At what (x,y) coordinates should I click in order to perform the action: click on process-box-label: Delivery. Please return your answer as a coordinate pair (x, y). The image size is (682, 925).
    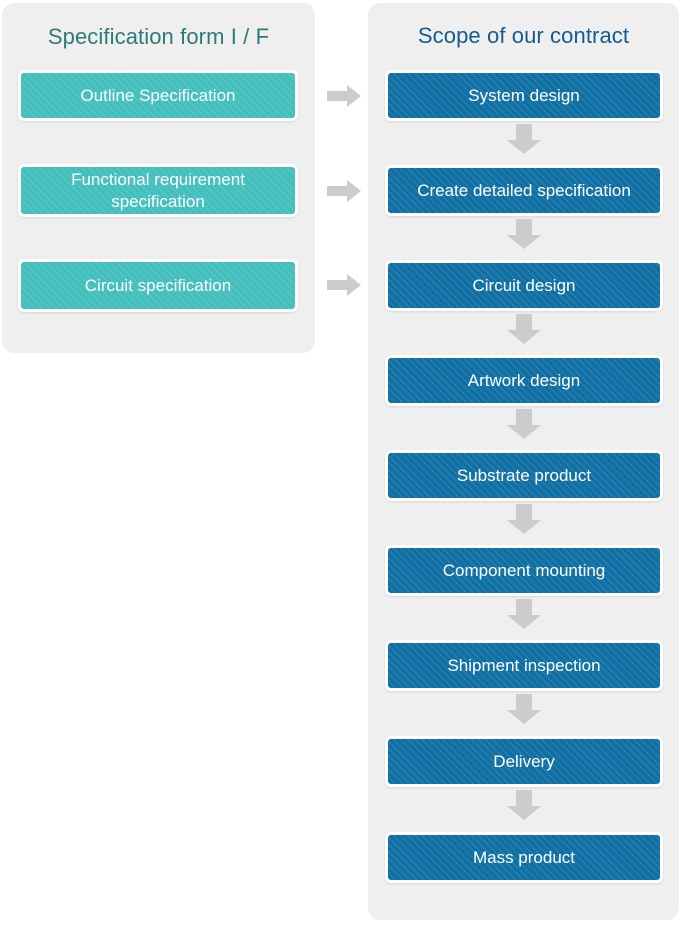
    Looking at the image, I should click on (524, 761).